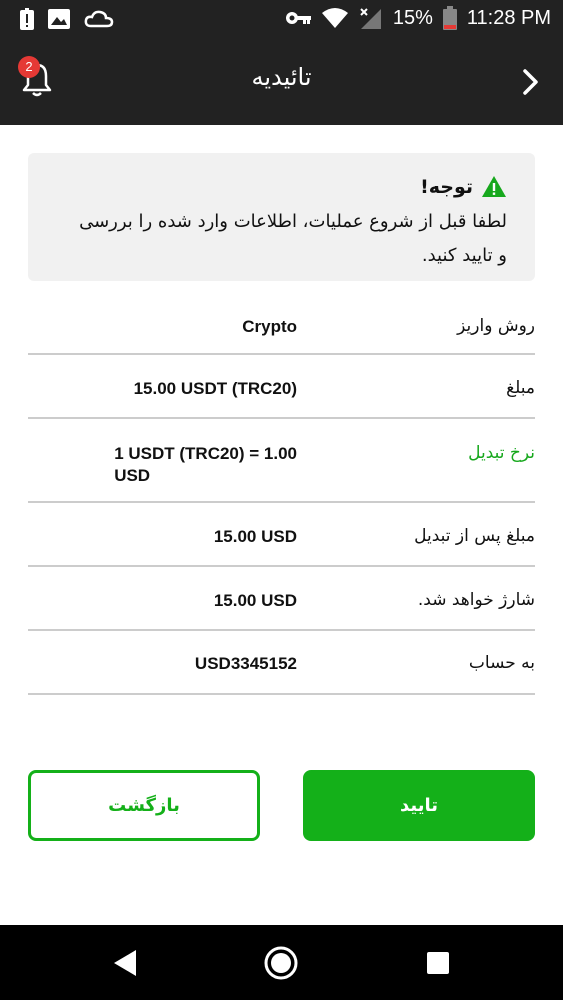  I want to click on clock: 11:28 PM, so click(508, 17).